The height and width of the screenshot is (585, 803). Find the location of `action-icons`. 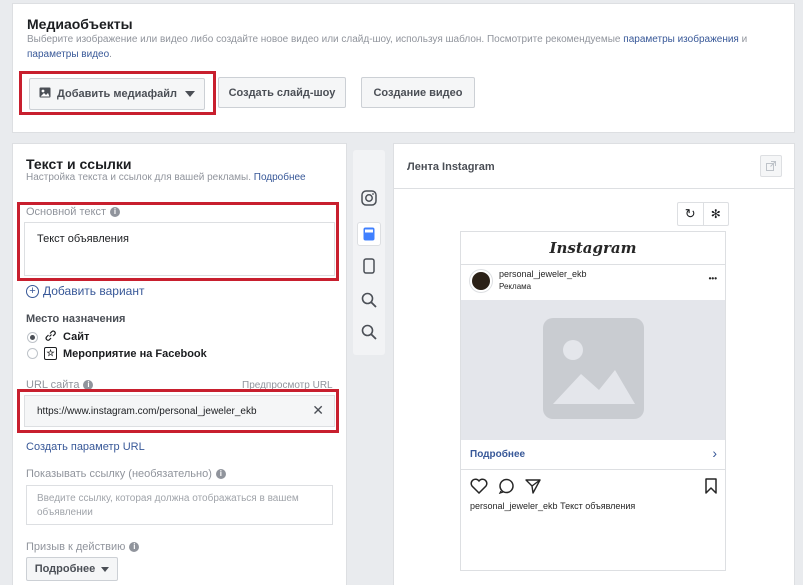

action-icons is located at coordinates (505, 488).